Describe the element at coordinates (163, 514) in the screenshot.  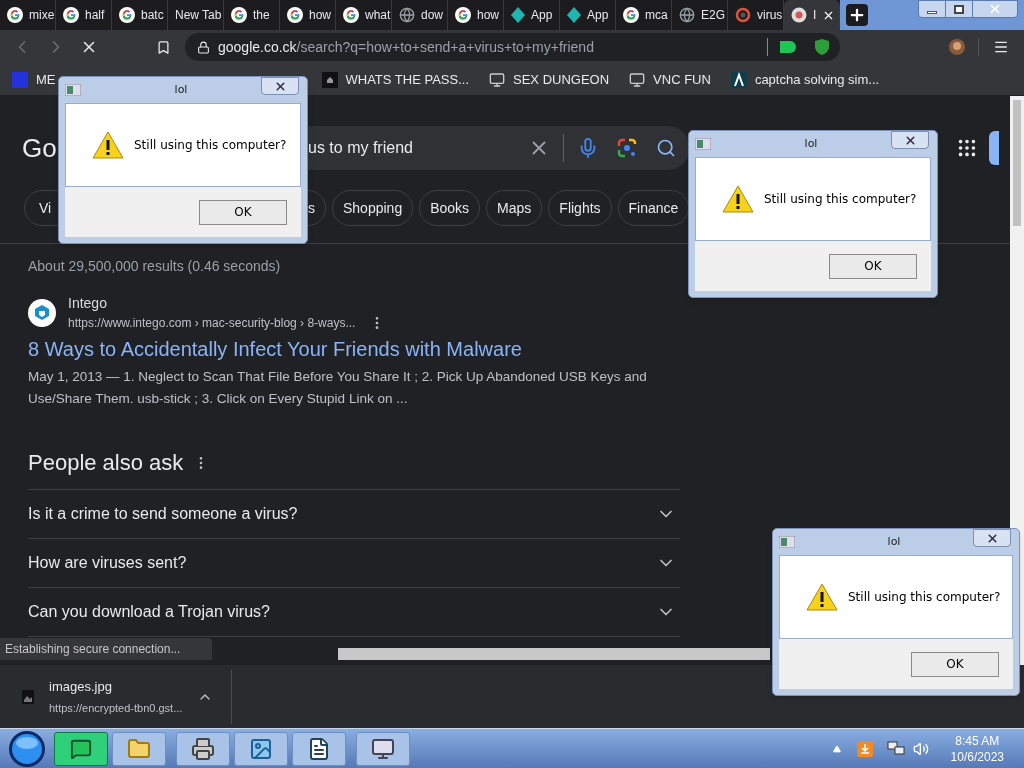
I see `question-text: Is it a crime to send someone a virus?` at that location.